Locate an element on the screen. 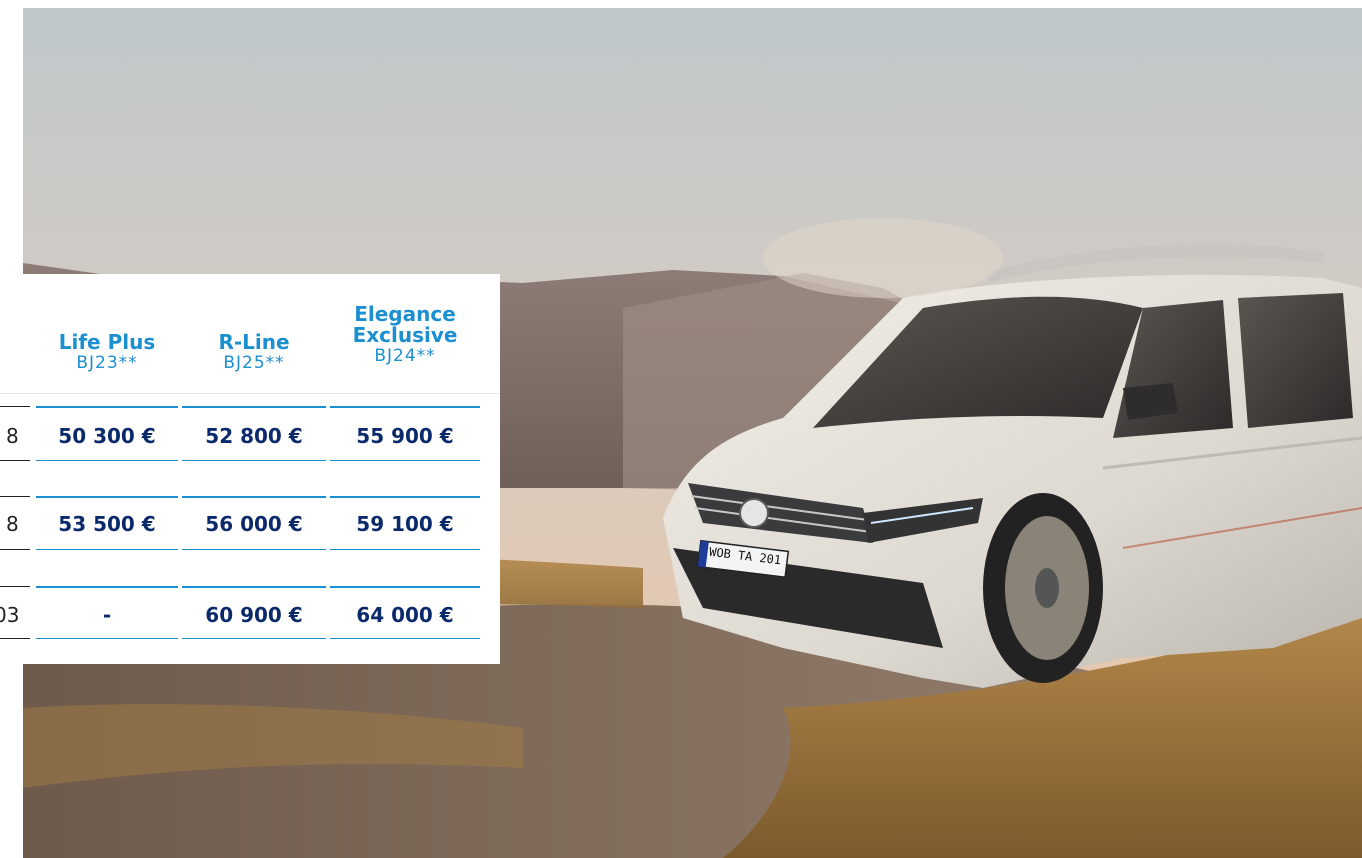  header-divider is located at coordinates (250, 393).